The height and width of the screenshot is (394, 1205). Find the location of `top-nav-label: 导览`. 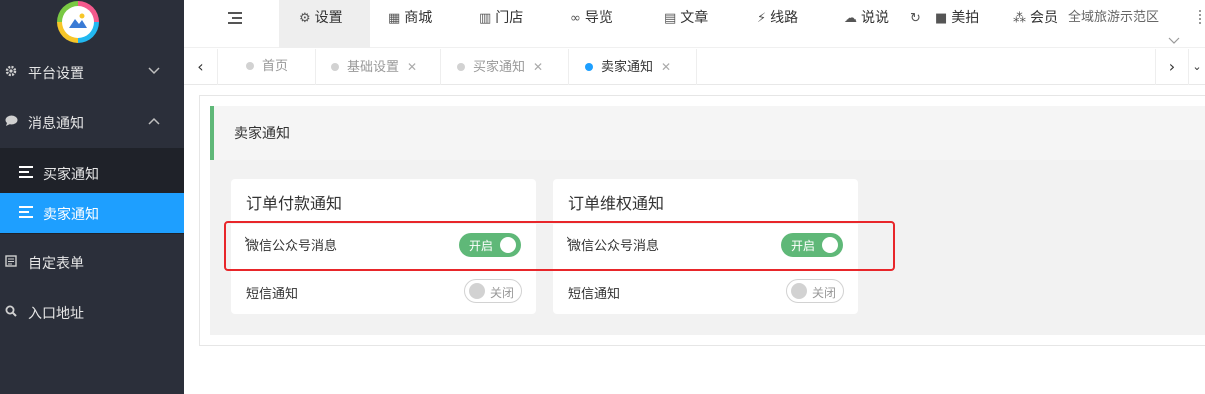

top-nav-label: 导览 is located at coordinates (598, 18).